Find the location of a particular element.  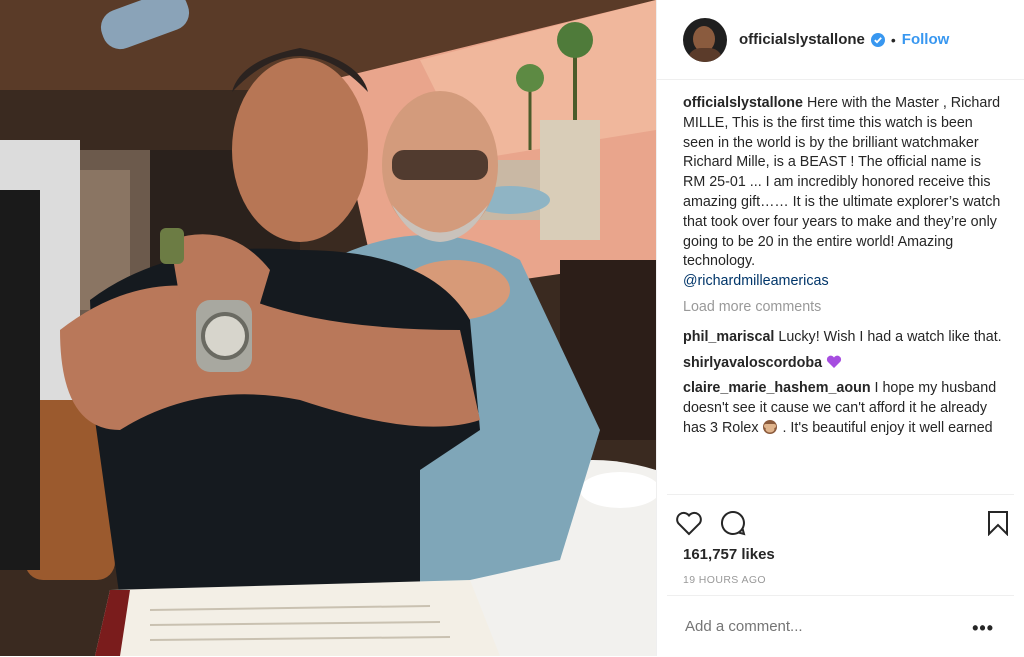

caption-mention: @richardmilleamericas is located at coordinates (756, 281).